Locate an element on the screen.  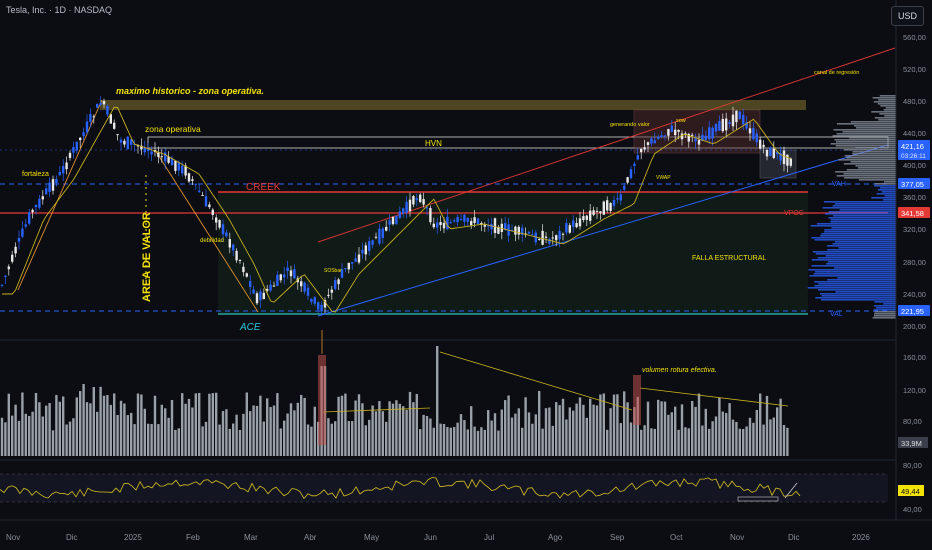
annotation-val: VAL is located at coordinates (836, 314).